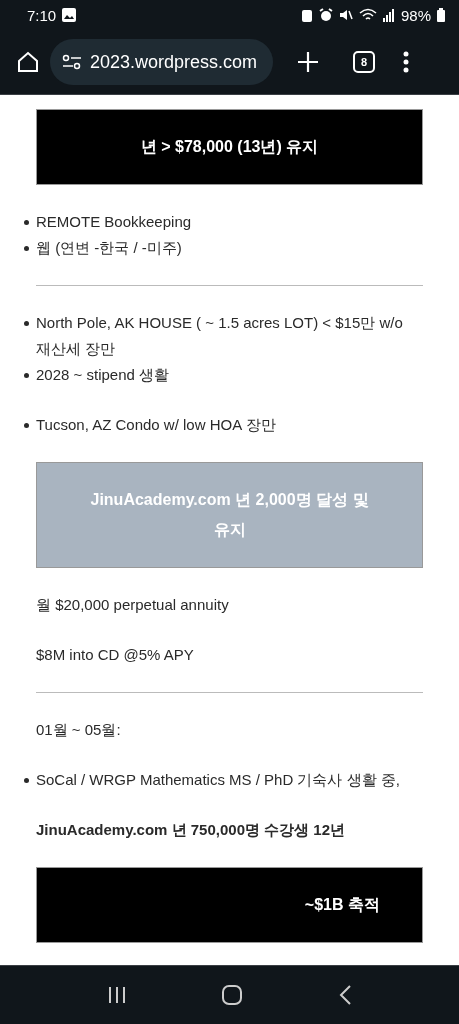 The height and width of the screenshot is (1024, 459). Describe the element at coordinates (69, 15) in the screenshot. I see `image-icon` at that location.